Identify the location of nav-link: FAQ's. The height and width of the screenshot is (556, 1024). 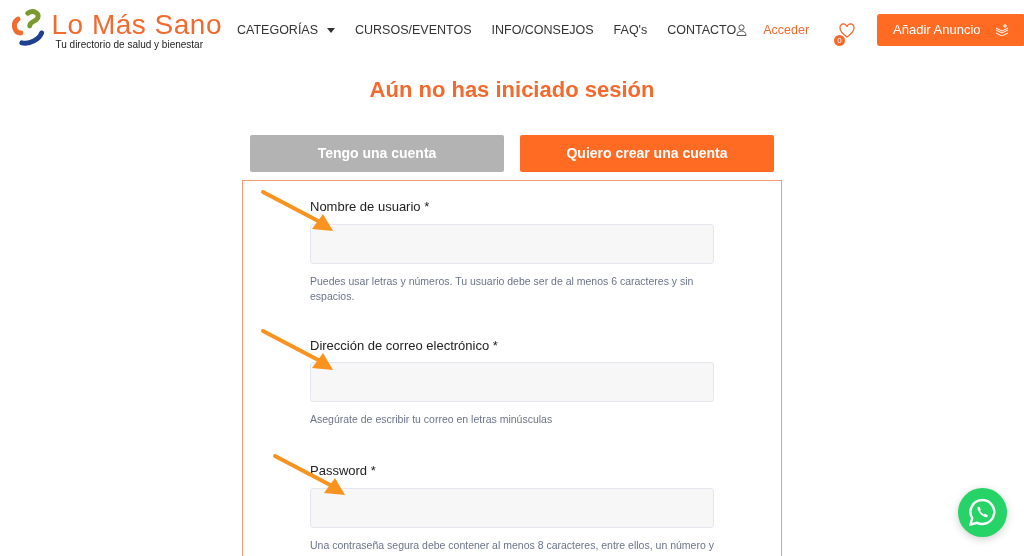
(630, 30).